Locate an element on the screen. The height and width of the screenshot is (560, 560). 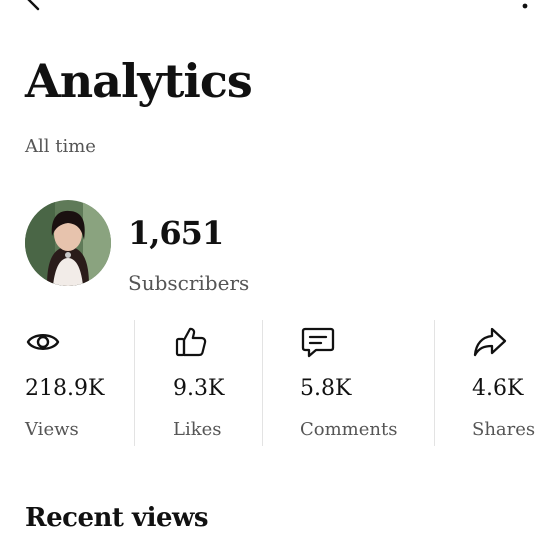
eye-icon is located at coordinates (43, 342).